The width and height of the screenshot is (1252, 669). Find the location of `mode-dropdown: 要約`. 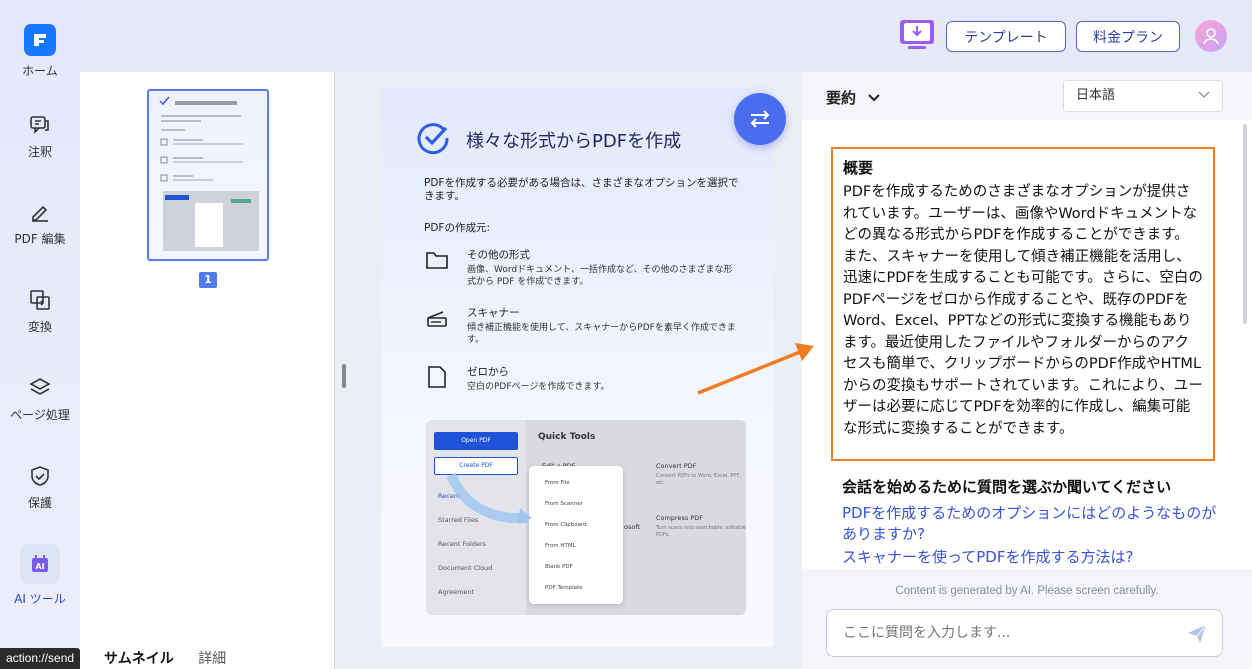

mode-dropdown: 要約 is located at coordinates (853, 97).